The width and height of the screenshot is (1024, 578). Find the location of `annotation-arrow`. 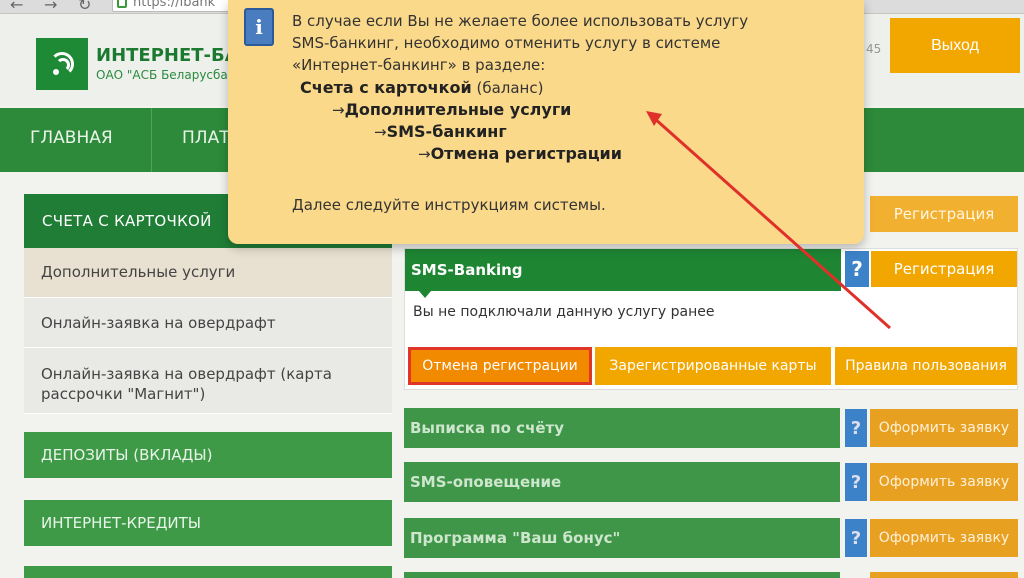

annotation-arrow is located at coordinates (768, 220).